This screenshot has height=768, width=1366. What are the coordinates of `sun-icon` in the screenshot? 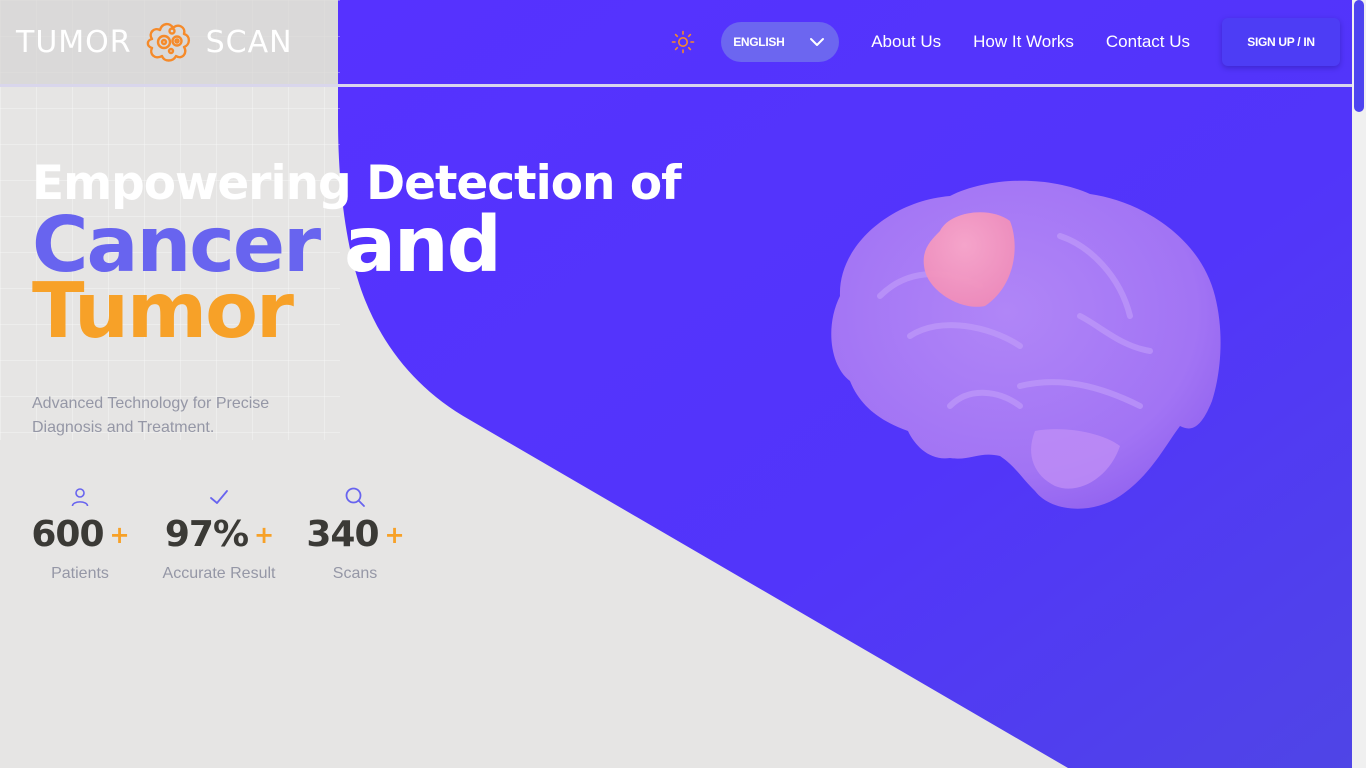 It's located at (683, 42).